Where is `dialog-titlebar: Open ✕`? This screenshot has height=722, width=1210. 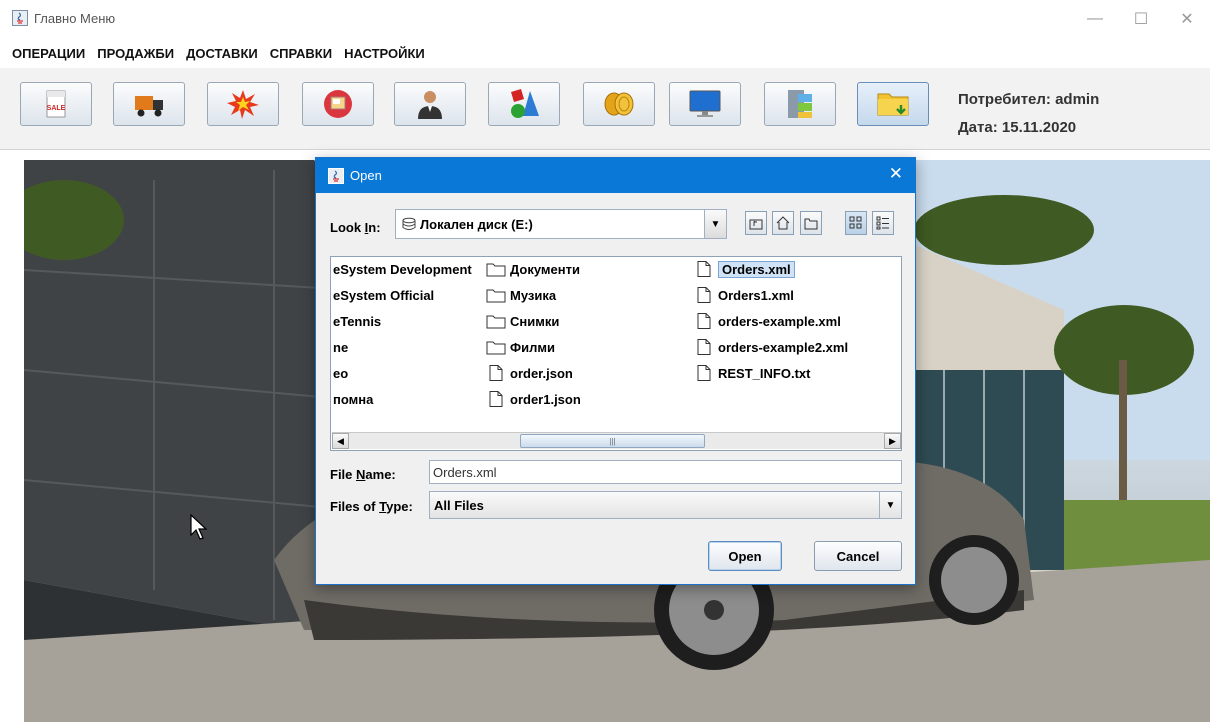
dialog-titlebar: Open ✕ is located at coordinates (615, 175).